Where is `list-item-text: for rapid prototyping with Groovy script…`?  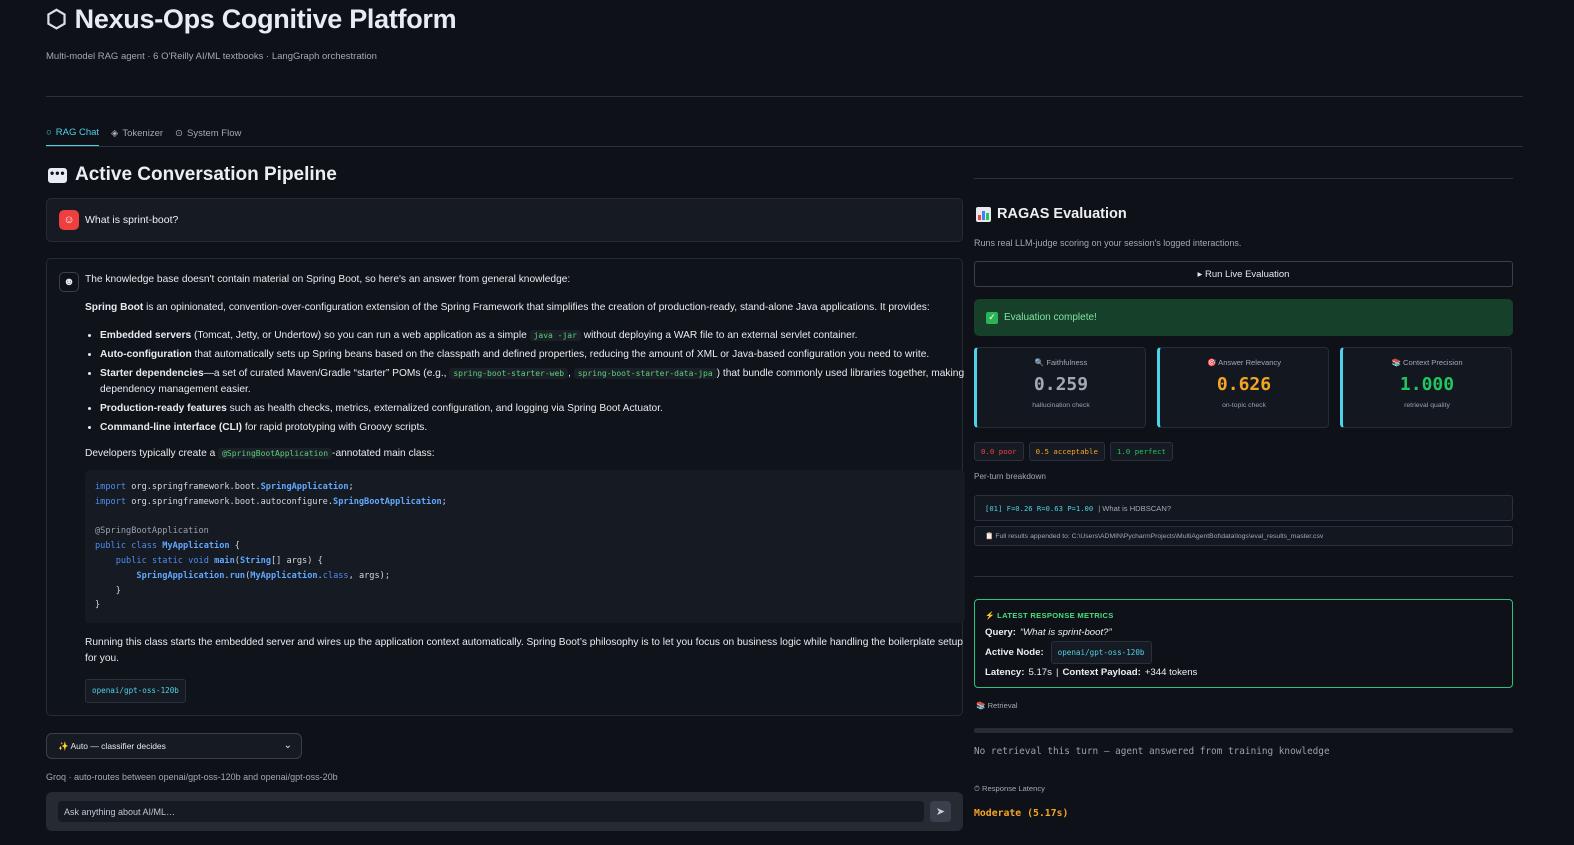
list-item-text: for rapid prototyping with Groovy script… is located at coordinates (335, 427).